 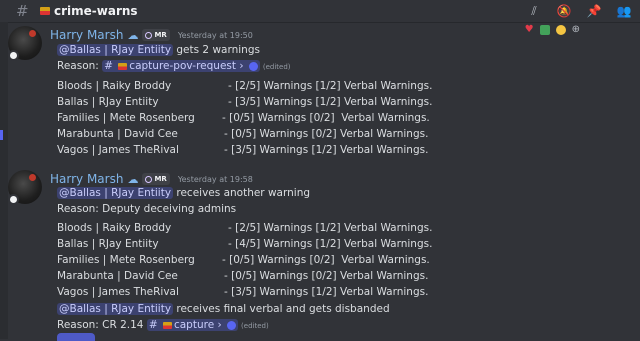 I want to click on mute-bell-icon: 🔕, so click(x=564, y=11).